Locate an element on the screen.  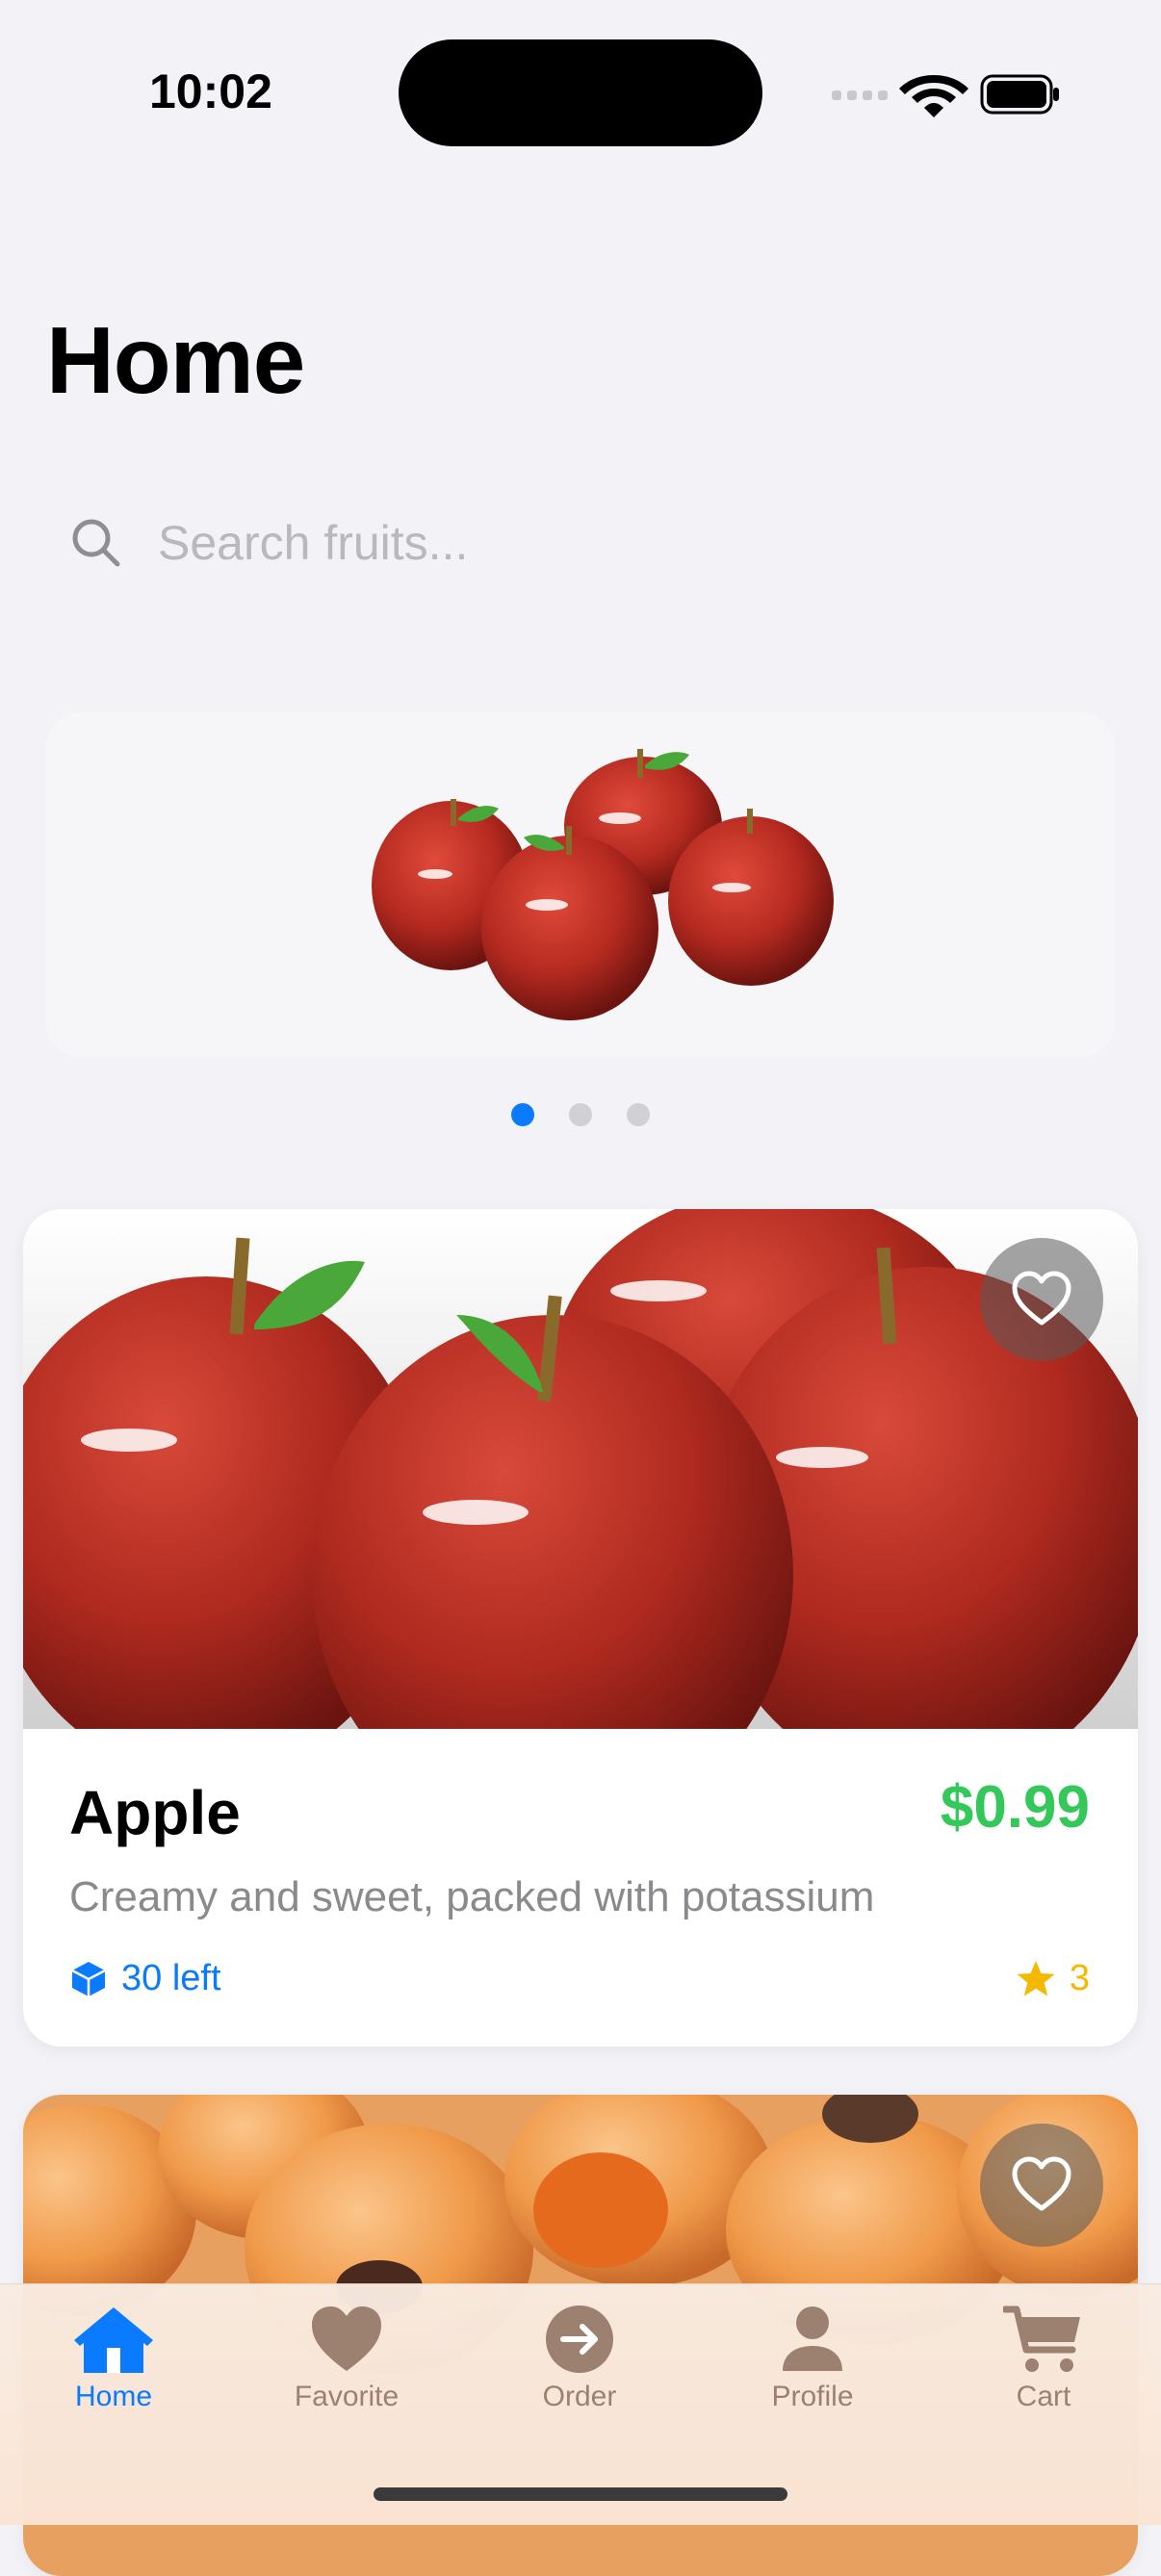
dynamic-island is located at coordinates (580, 92).